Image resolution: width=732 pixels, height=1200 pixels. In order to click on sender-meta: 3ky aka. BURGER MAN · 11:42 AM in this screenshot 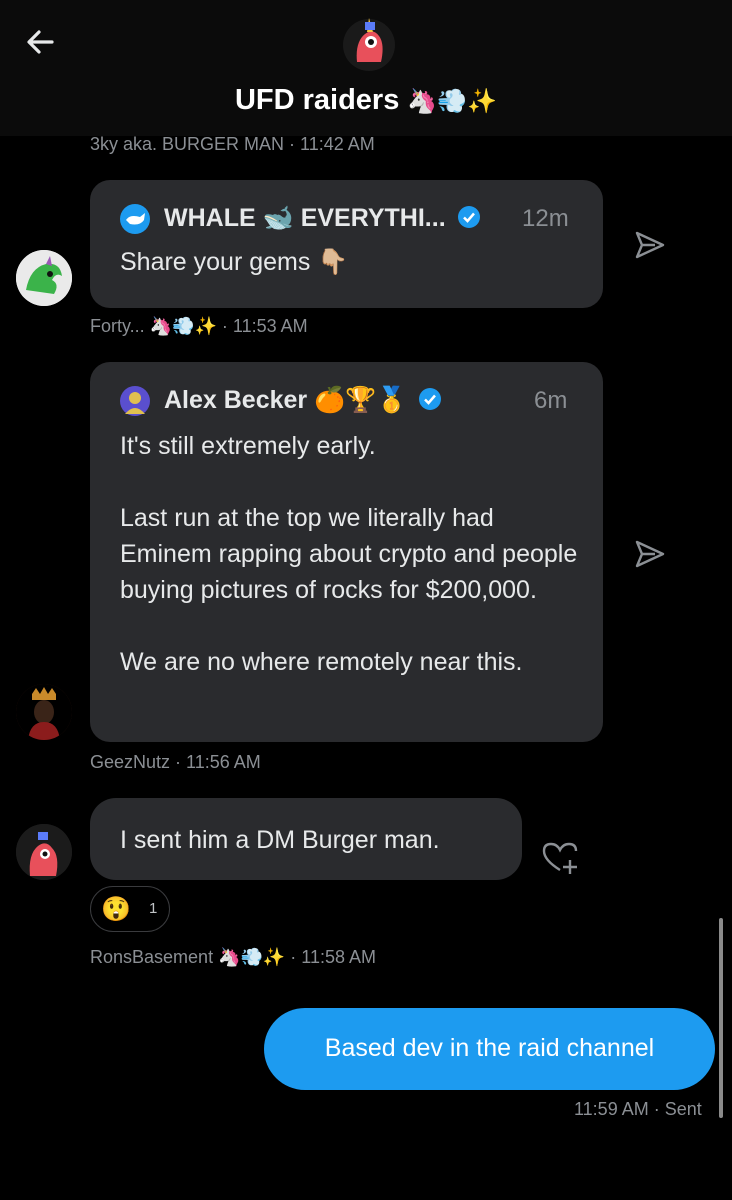, I will do `click(232, 144)`.